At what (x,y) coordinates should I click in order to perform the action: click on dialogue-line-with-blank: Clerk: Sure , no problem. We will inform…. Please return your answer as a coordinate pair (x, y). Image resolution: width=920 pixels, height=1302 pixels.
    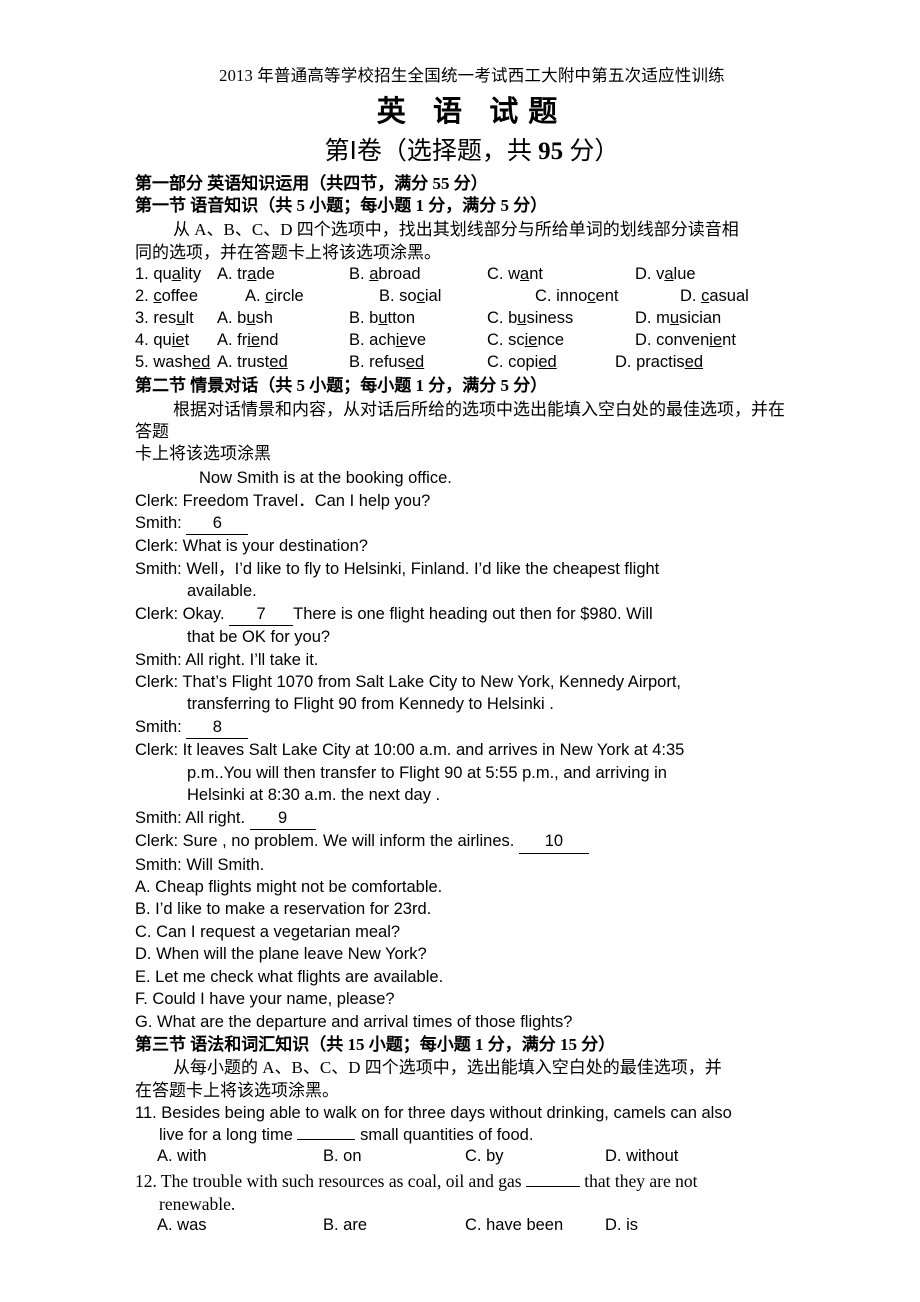
    Looking at the image, I should click on (465, 842).